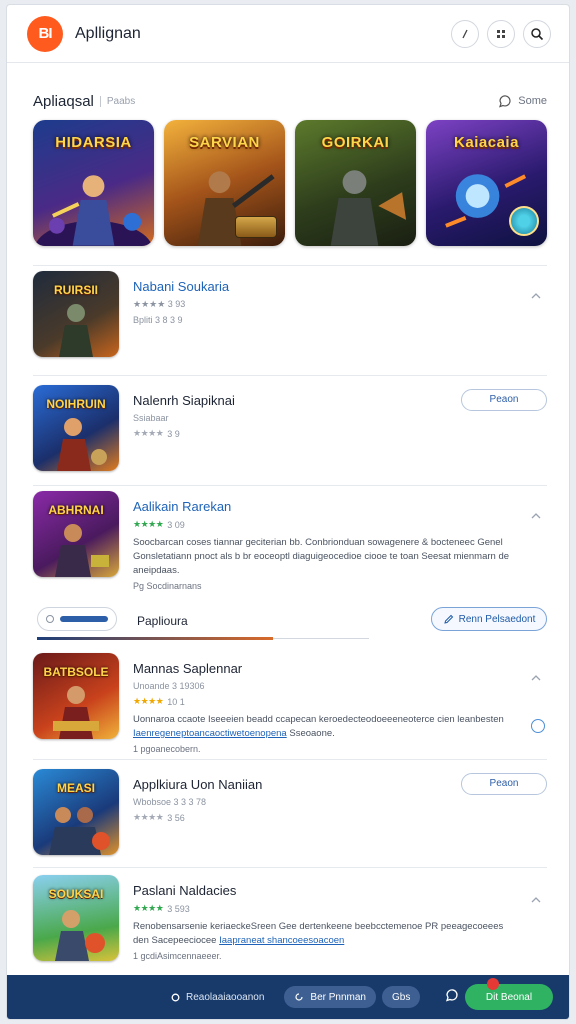 The width and height of the screenshot is (576, 1024). What do you see at coordinates (486, 183) in the screenshot?
I see `featured-tile: Kaiacaia` at bounding box center [486, 183].